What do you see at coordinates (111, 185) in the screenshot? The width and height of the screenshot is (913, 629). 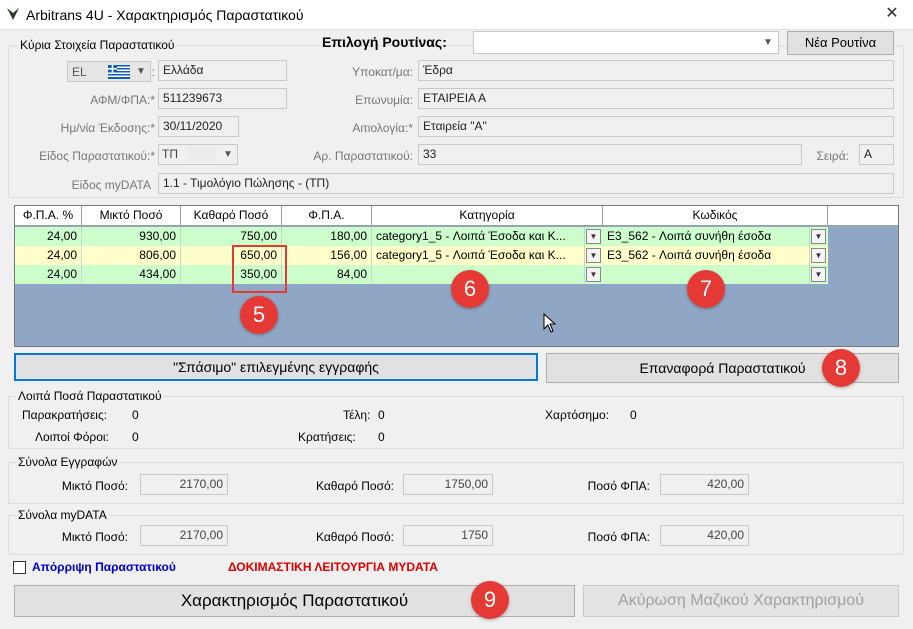 I see `mydata-type-label: Είδος myDATA` at bounding box center [111, 185].